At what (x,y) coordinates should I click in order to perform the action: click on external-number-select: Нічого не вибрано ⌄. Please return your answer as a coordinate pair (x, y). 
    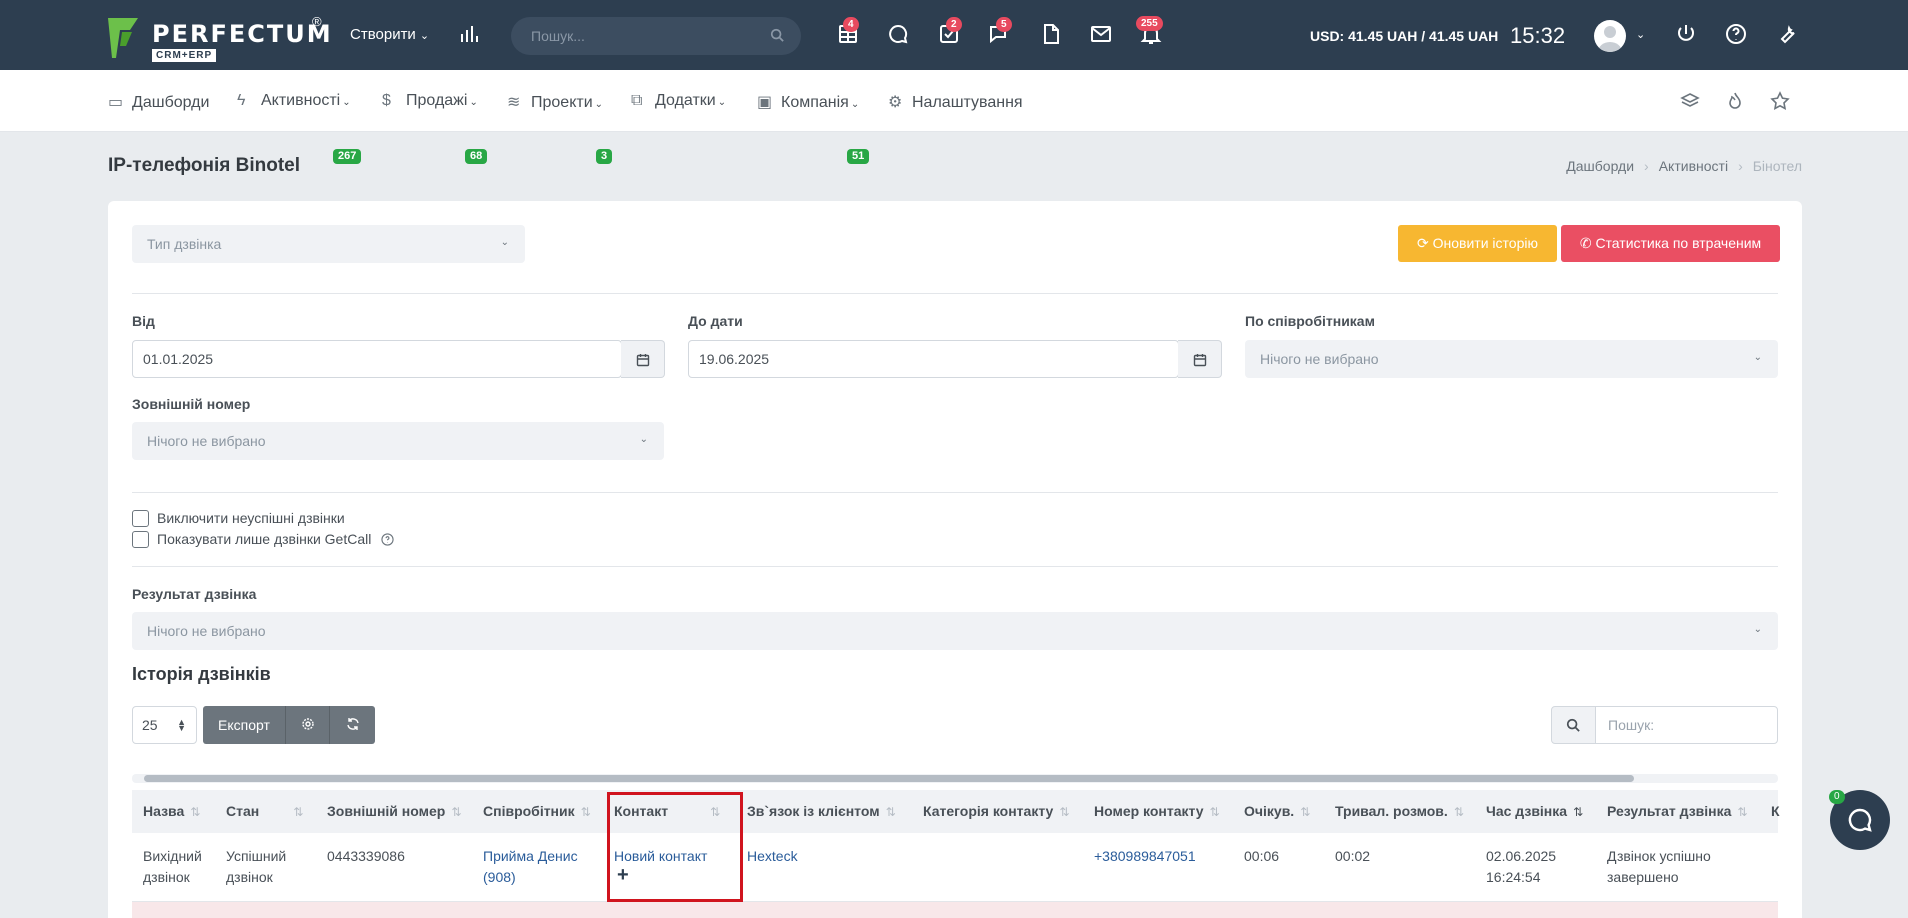
    Looking at the image, I should click on (398, 441).